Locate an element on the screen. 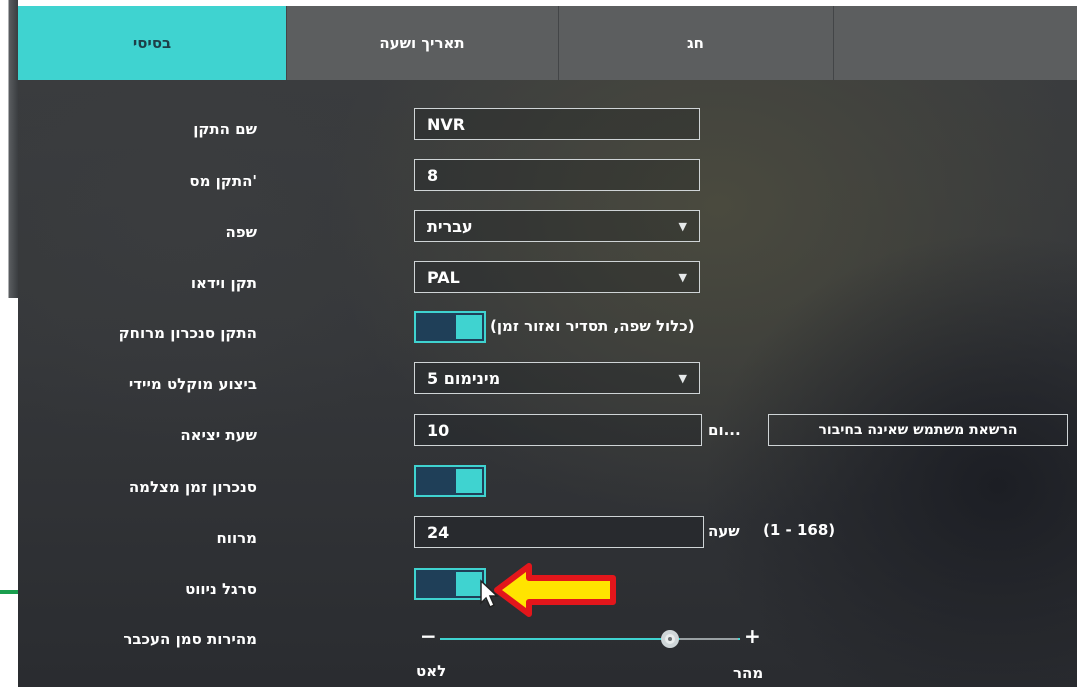 This screenshot has width=1077, height=688. device-name-field is located at coordinates (557, 124).